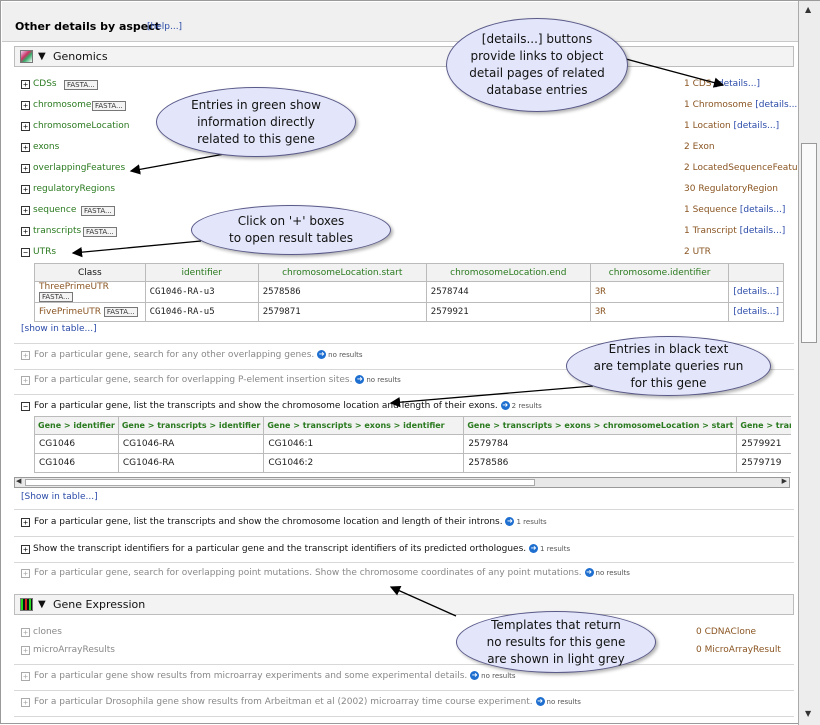  What do you see at coordinates (136, 249) in the screenshot?
I see `arrow-to-plus` at bounding box center [136, 249].